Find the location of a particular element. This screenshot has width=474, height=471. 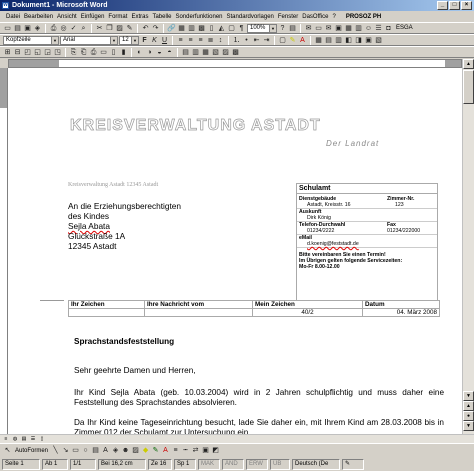

menu-tabelle: Tabelle is located at coordinates (161, 17).